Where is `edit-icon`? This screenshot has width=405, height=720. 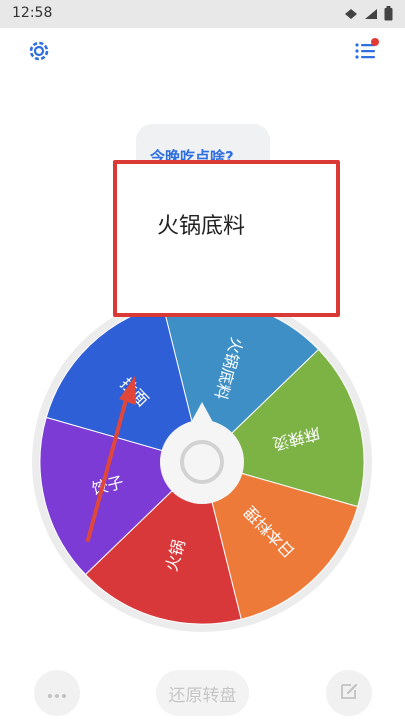
edit-icon is located at coordinates (349, 693).